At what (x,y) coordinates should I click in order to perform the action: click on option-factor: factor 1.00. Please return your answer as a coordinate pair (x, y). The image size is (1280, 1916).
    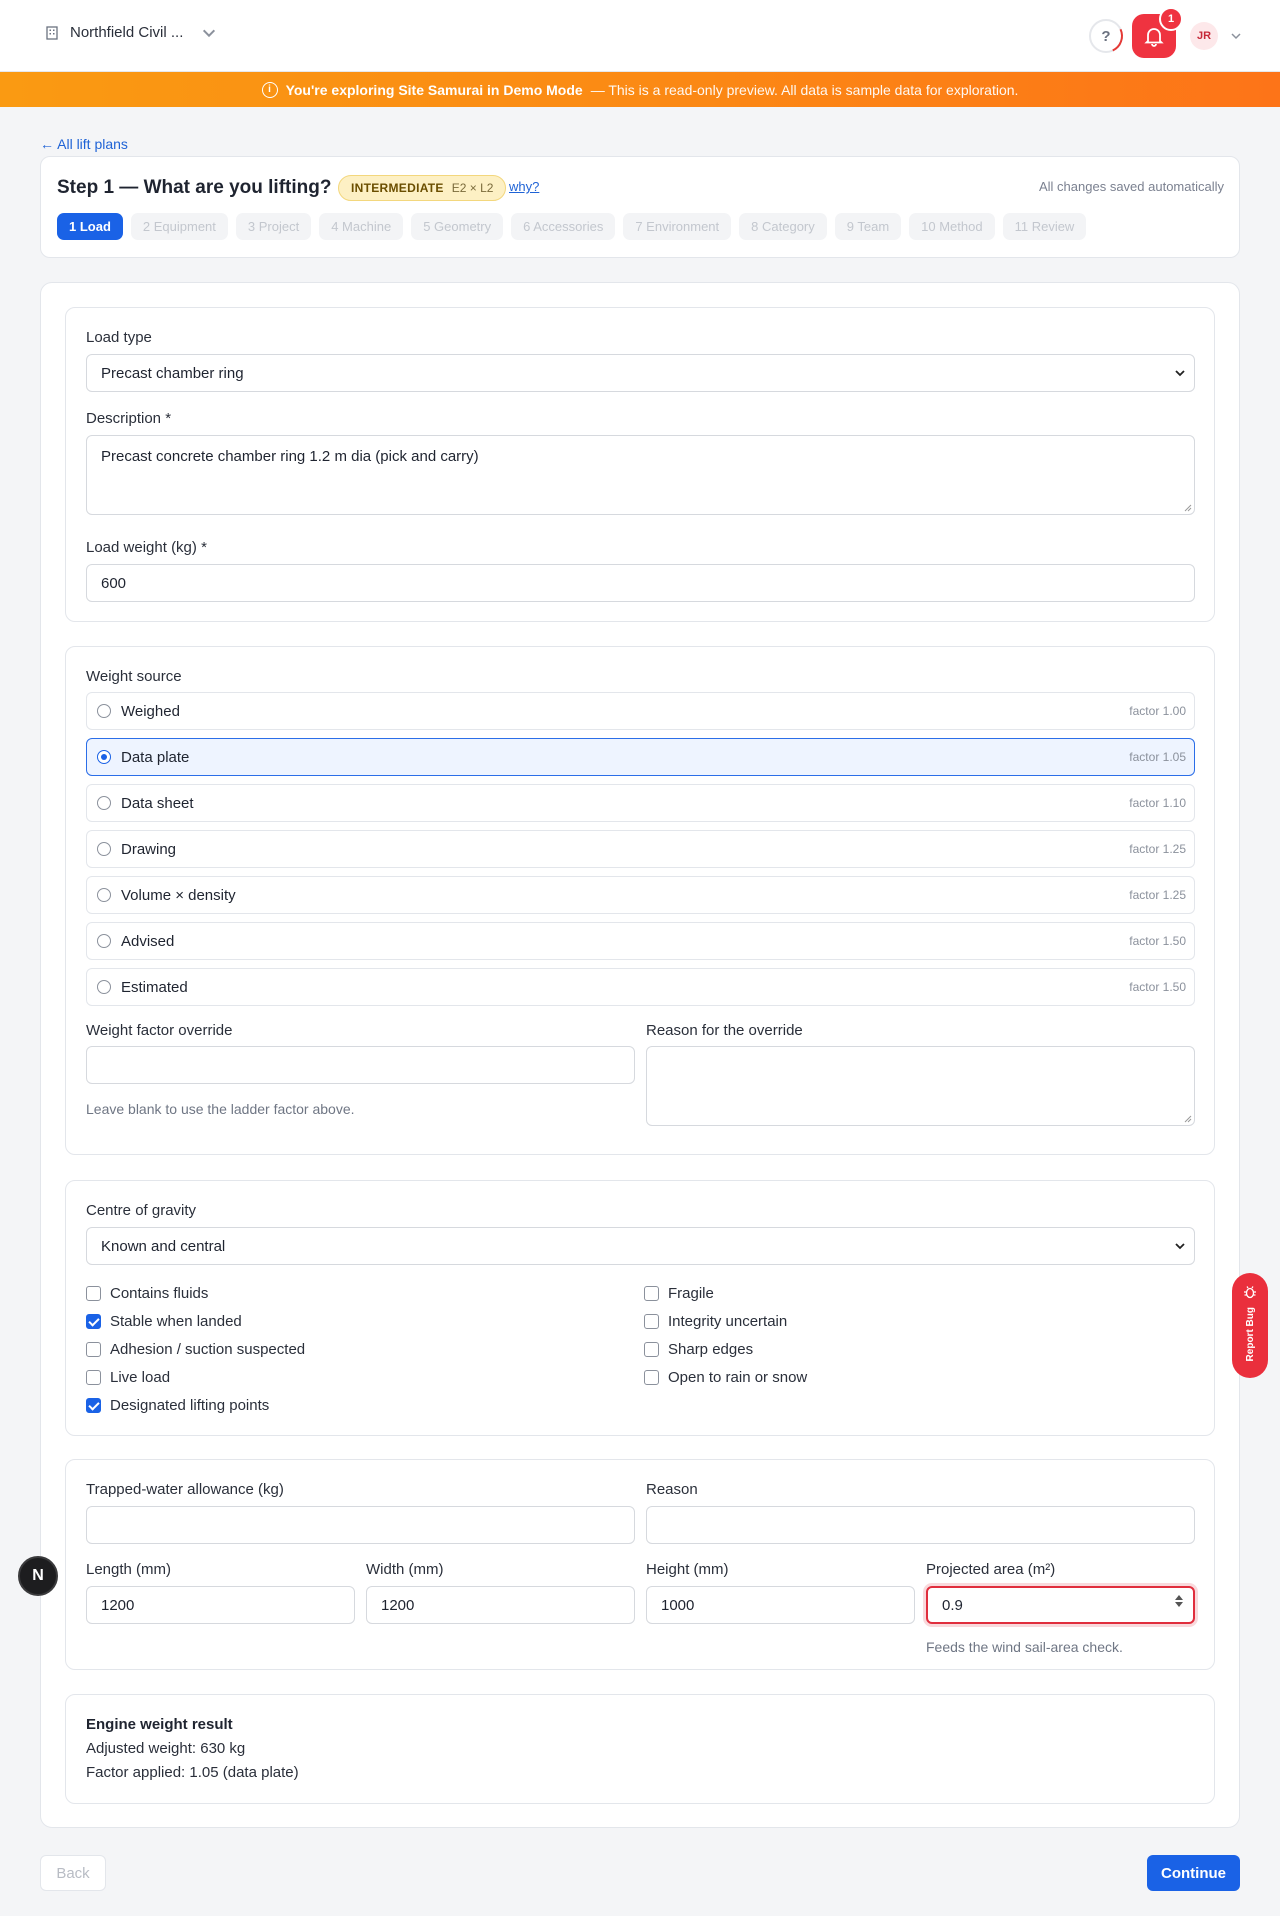
    Looking at the image, I should click on (1157, 711).